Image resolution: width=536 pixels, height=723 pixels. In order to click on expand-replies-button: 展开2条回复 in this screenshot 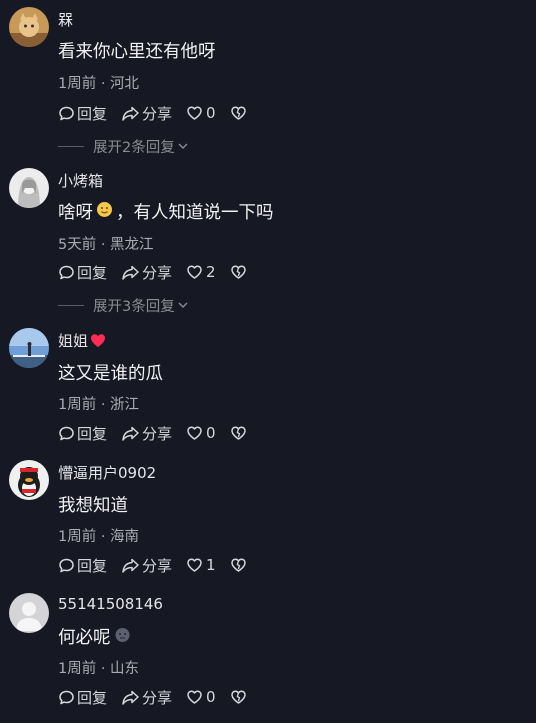, I will do `click(123, 146)`.